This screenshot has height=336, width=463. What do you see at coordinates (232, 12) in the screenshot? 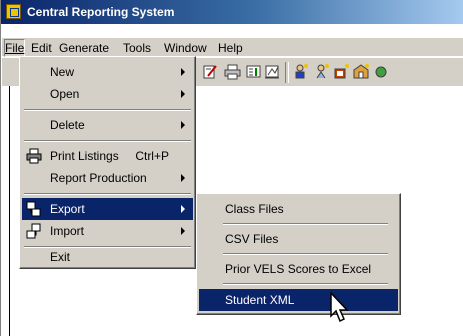
I see `title-bar: Central Reporting System` at bounding box center [232, 12].